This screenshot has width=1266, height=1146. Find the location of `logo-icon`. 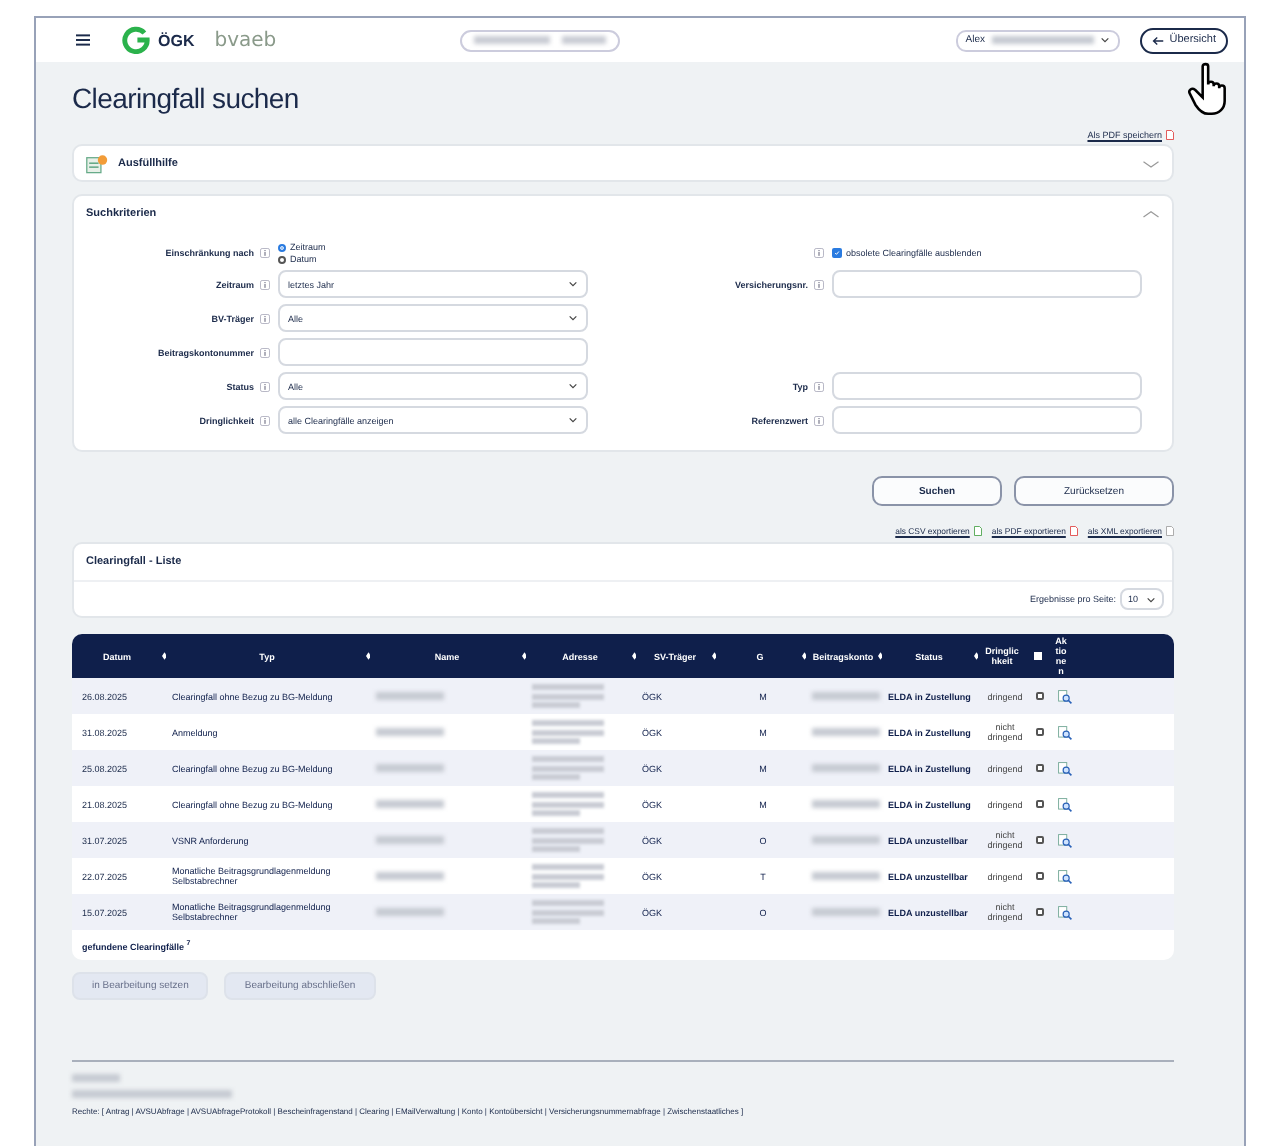

logo-icon is located at coordinates (136, 40).